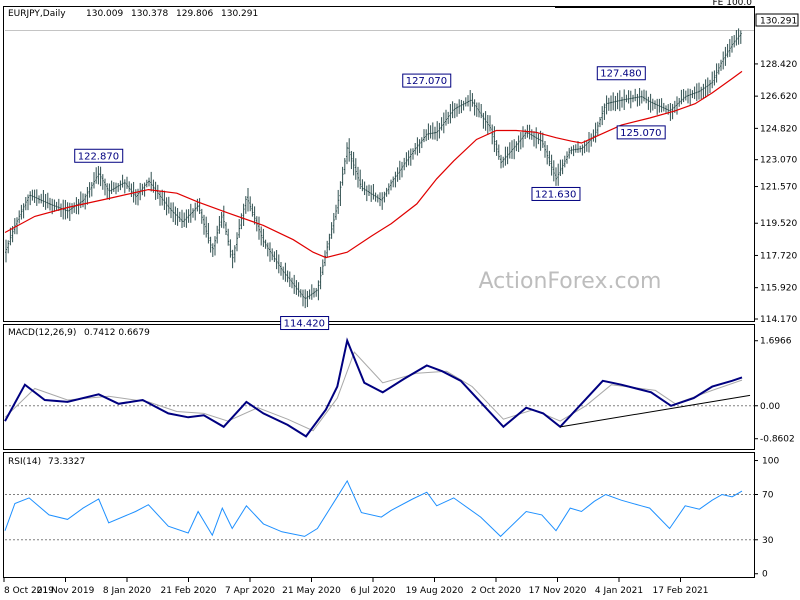 This screenshot has width=800, height=600. I want to click on macd-y-tick-label: -0.8602, so click(777, 440).